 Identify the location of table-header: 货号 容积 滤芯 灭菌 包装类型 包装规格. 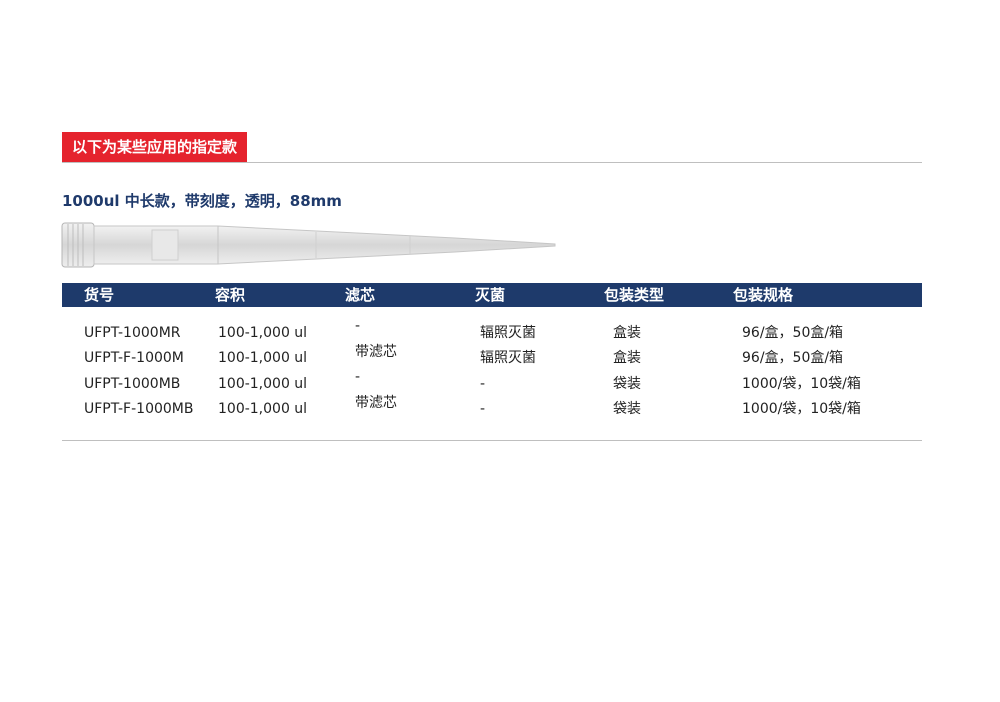
(492, 295).